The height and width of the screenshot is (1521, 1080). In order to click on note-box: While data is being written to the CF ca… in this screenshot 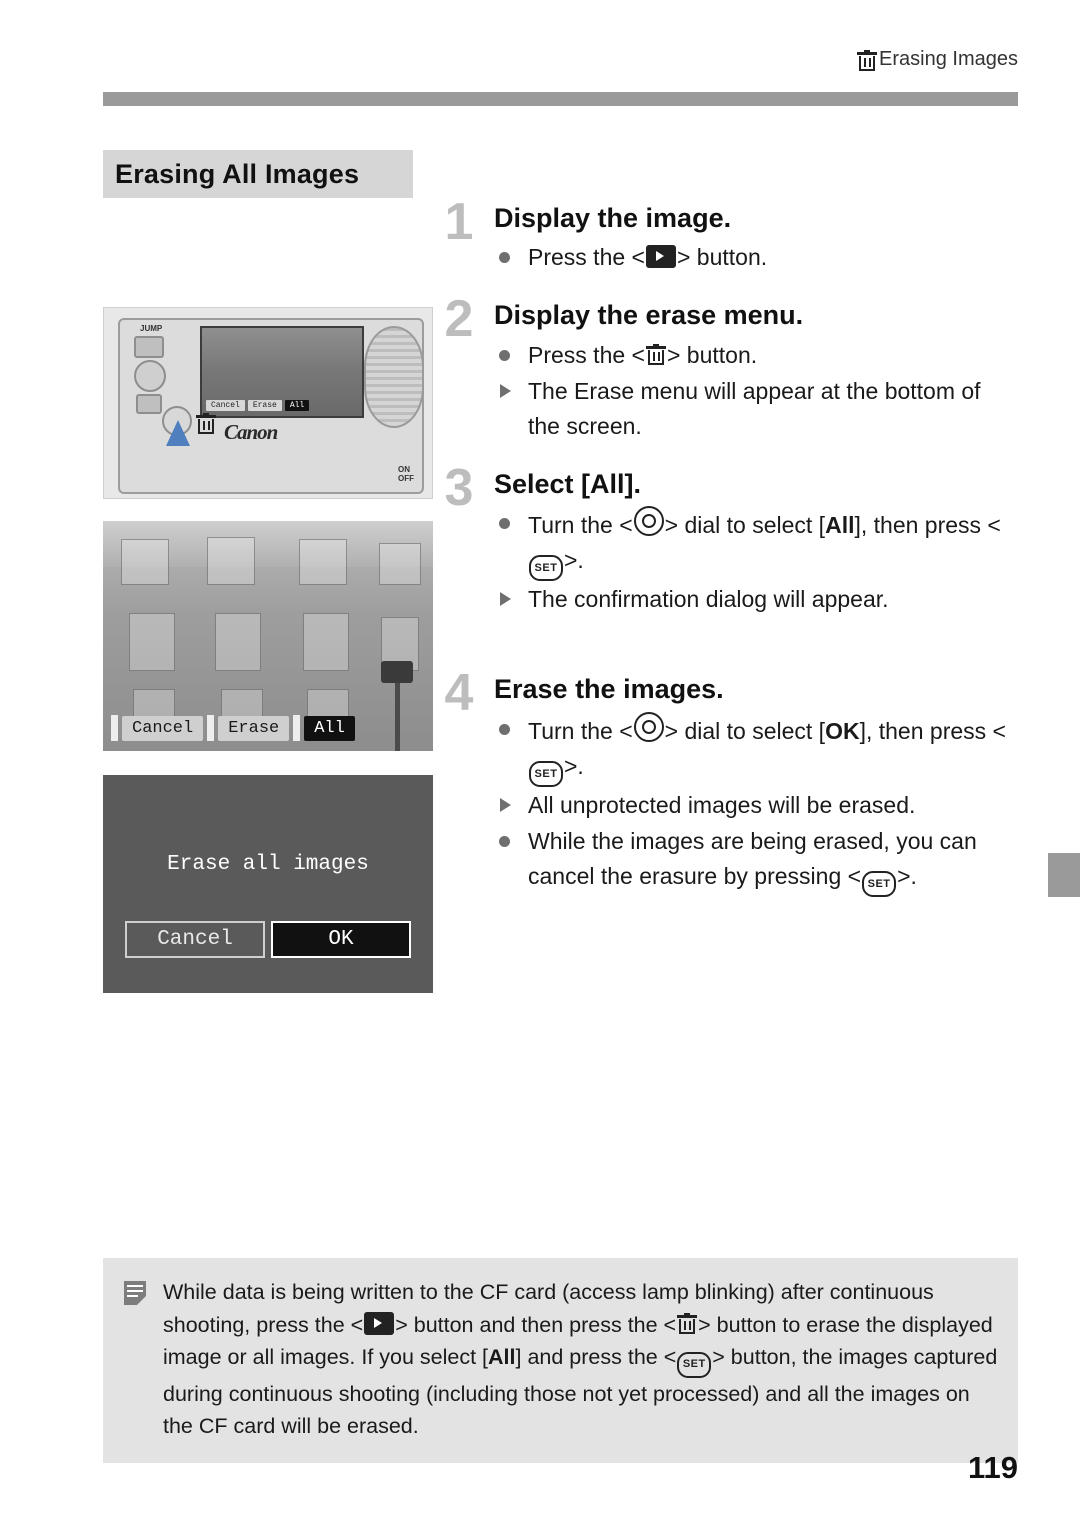, I will do `click(560, 1361)`.